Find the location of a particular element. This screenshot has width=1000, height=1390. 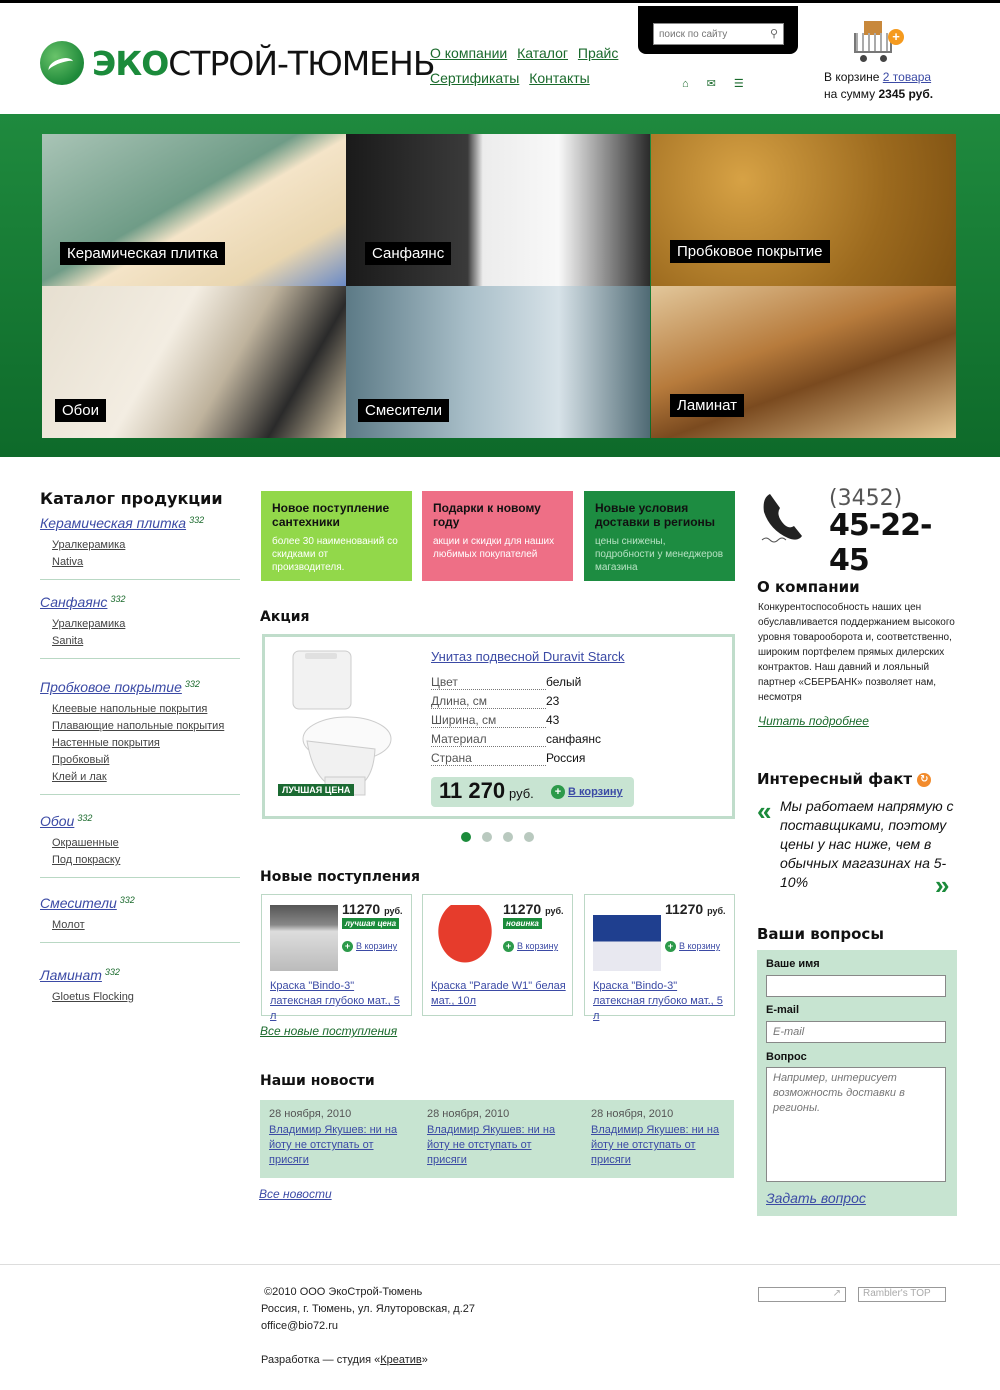

refresh-icon: ↻ is located at coordinates (924, 779).